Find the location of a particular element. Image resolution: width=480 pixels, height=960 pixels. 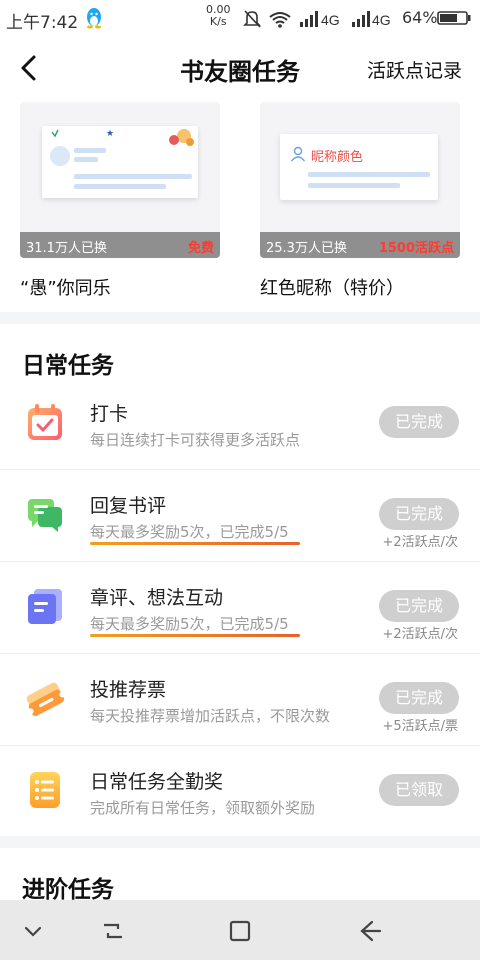

task-name: 日常任务全勤奖 is located at coordinates (157, 782).